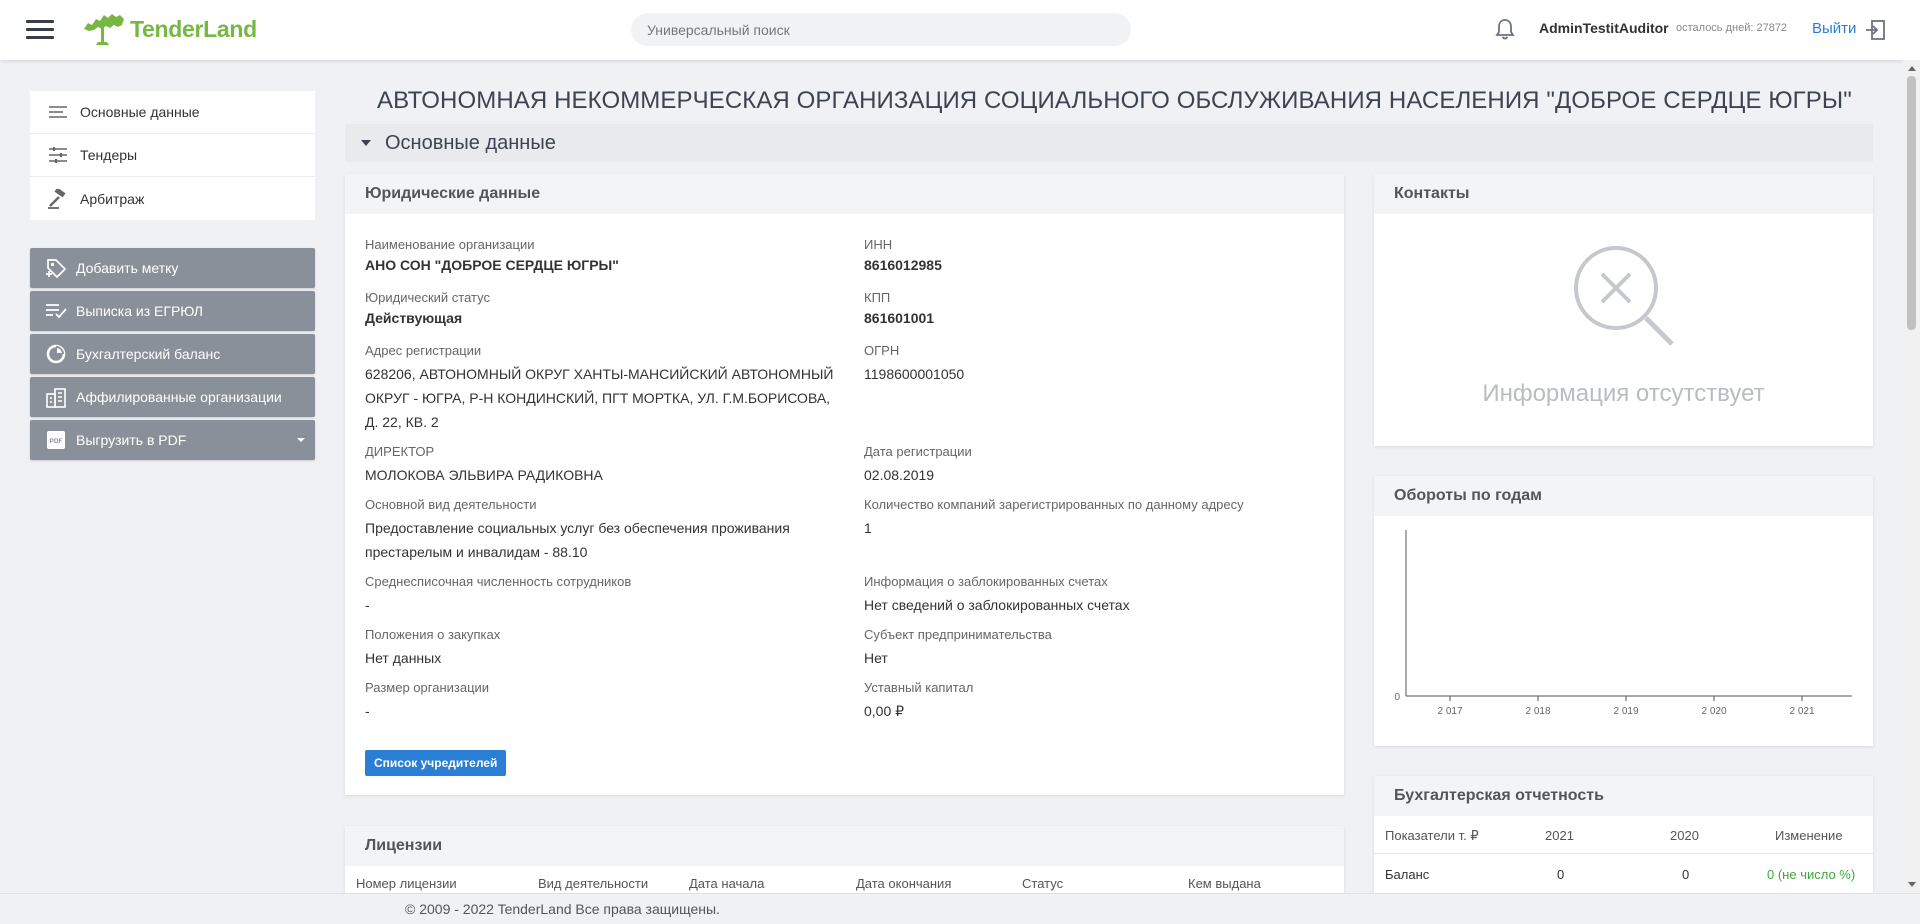 This screenshot has width=1920, height=924. Describe the element at coordinates (1623, 796) in the screenshot. I see `accounting-title: Бухгалтерская отчетность` at that location.